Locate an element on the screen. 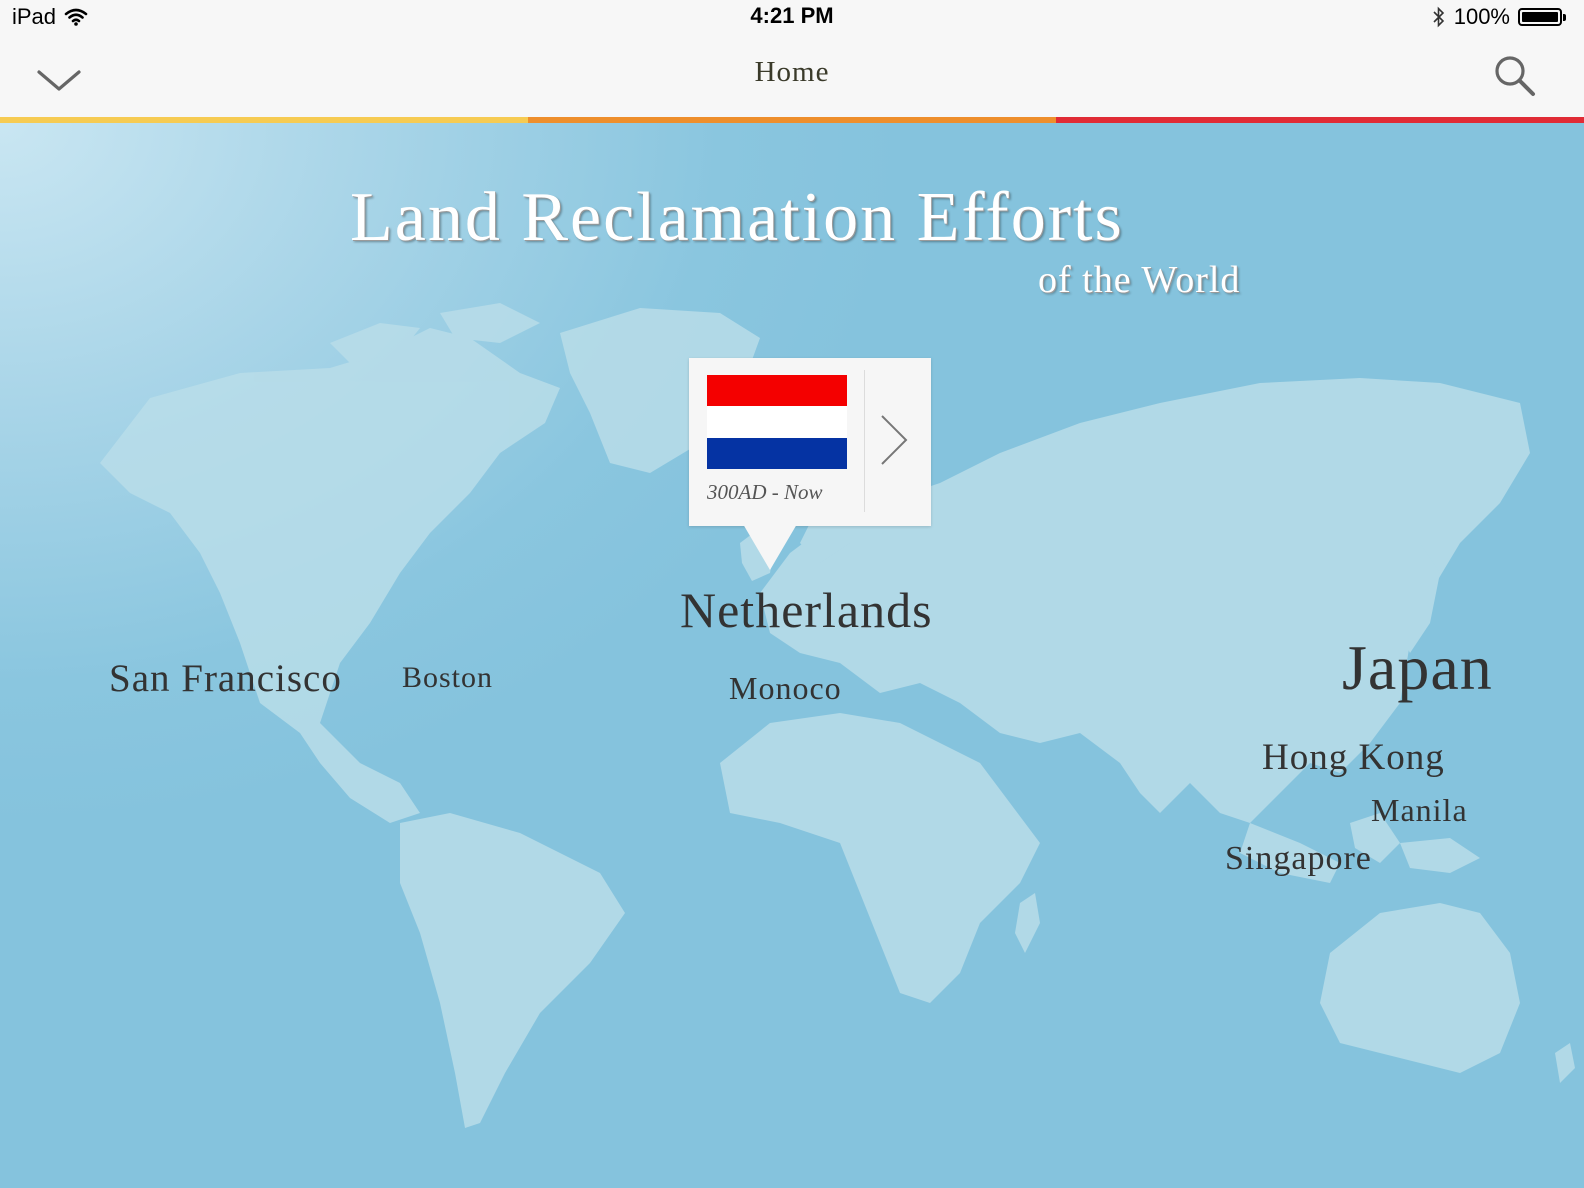 This screenshot has height=1188, width=1584. status-time: 4:21 PM is located at coordinates (792, 15).